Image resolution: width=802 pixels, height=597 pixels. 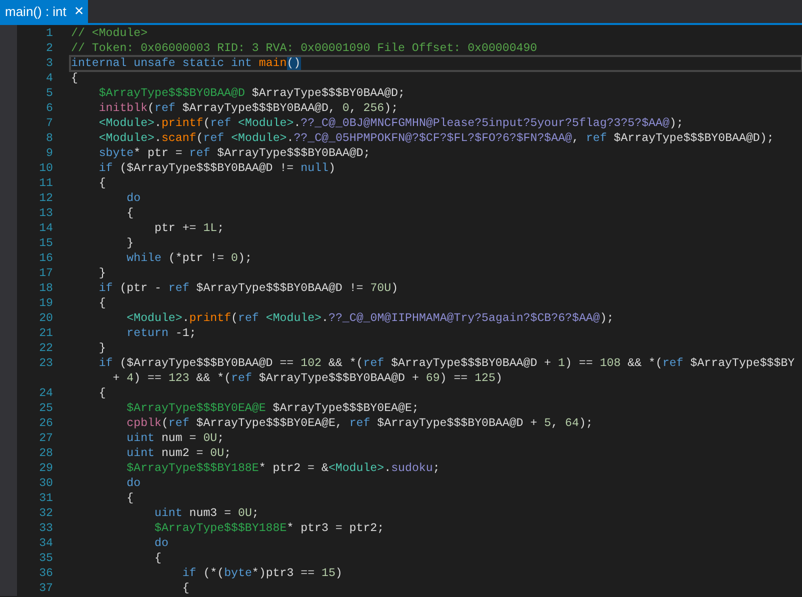 I want to click on line-number: 17, so click(x=45, y=273).